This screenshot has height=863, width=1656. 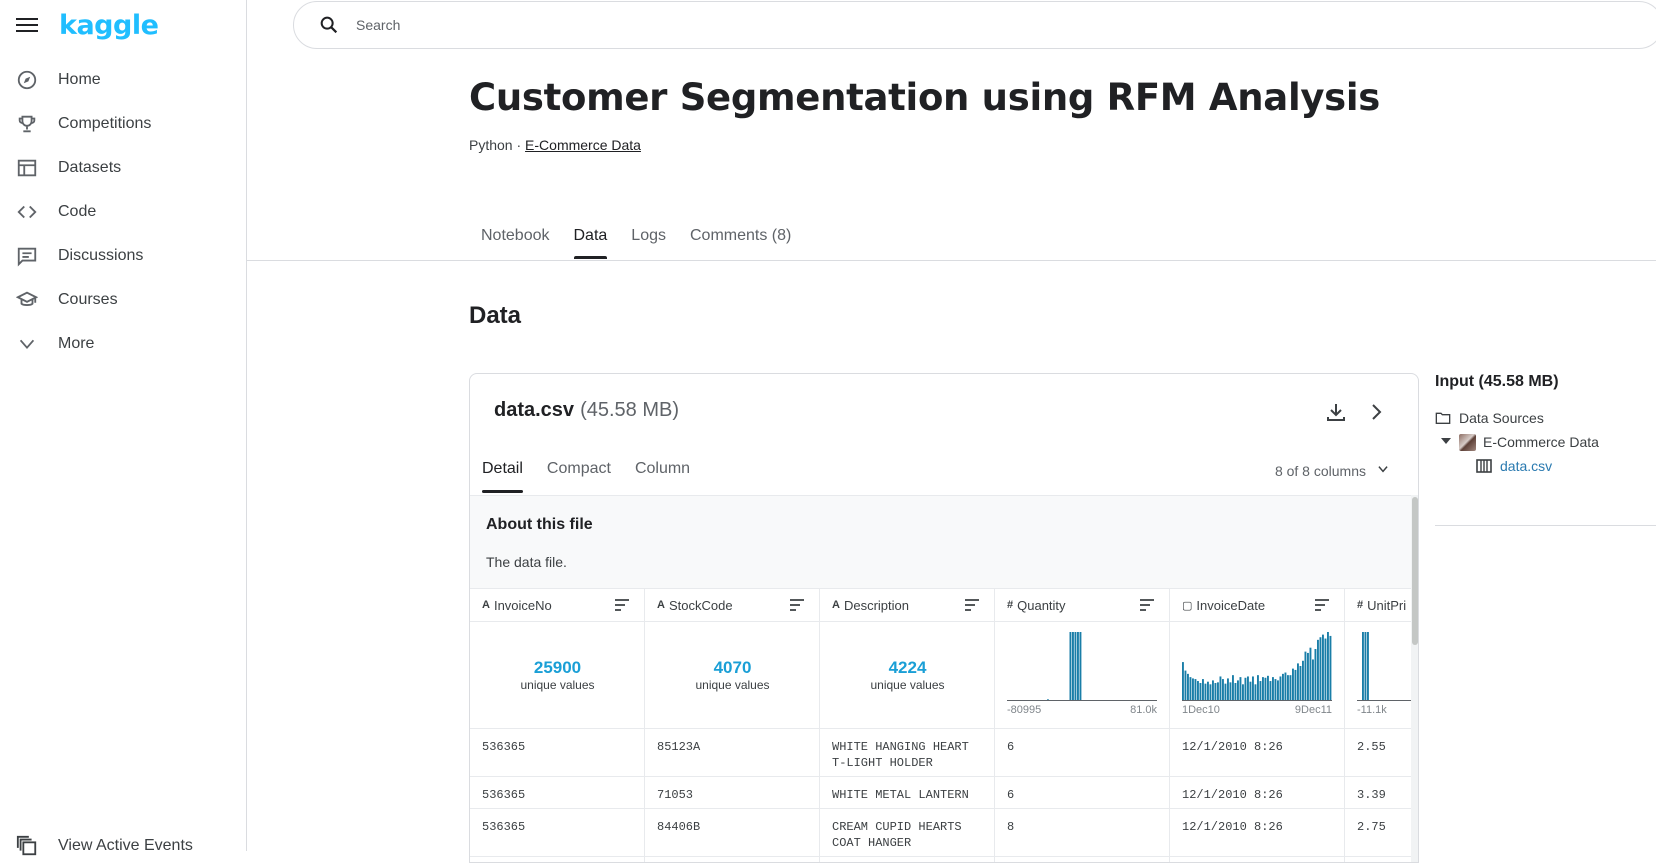 What do you see at coordinates (591, 240) in the screenshot?
I see `tab-data: Data` at bounding box center [591, 240].